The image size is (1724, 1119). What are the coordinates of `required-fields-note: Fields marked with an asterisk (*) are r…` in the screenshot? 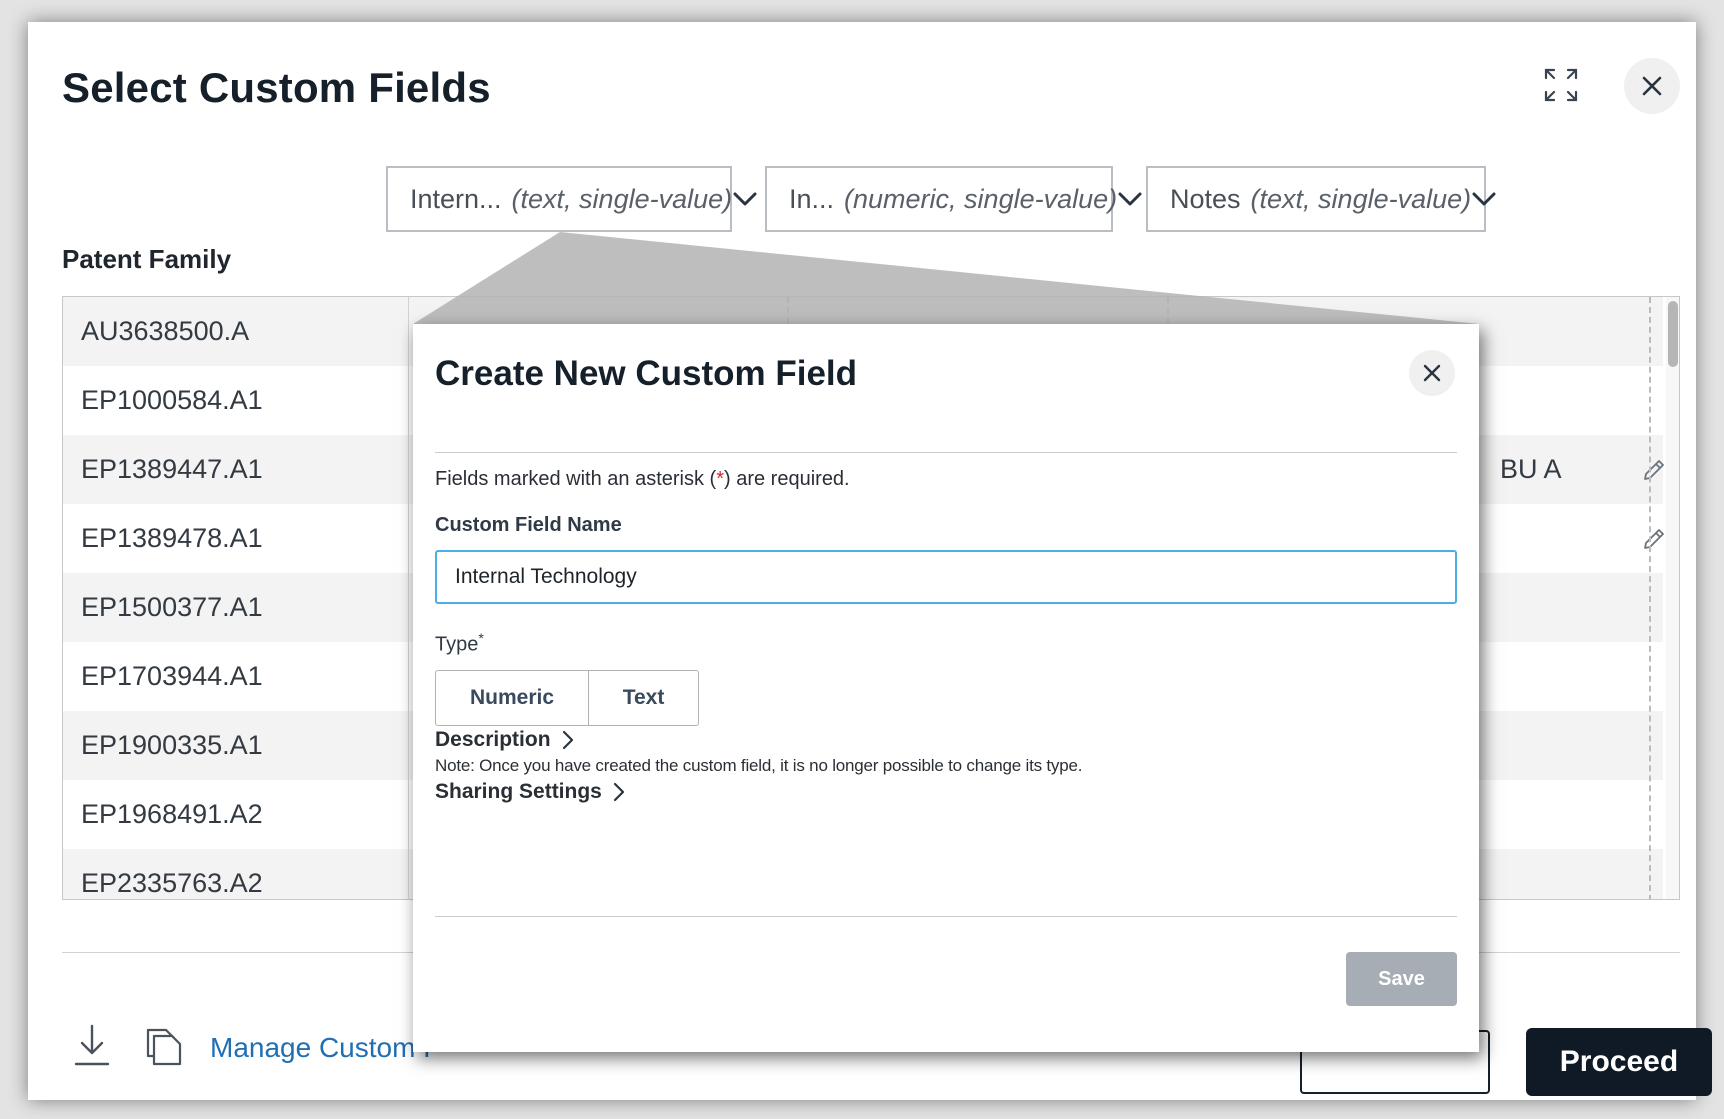 It's located at (642, 479).